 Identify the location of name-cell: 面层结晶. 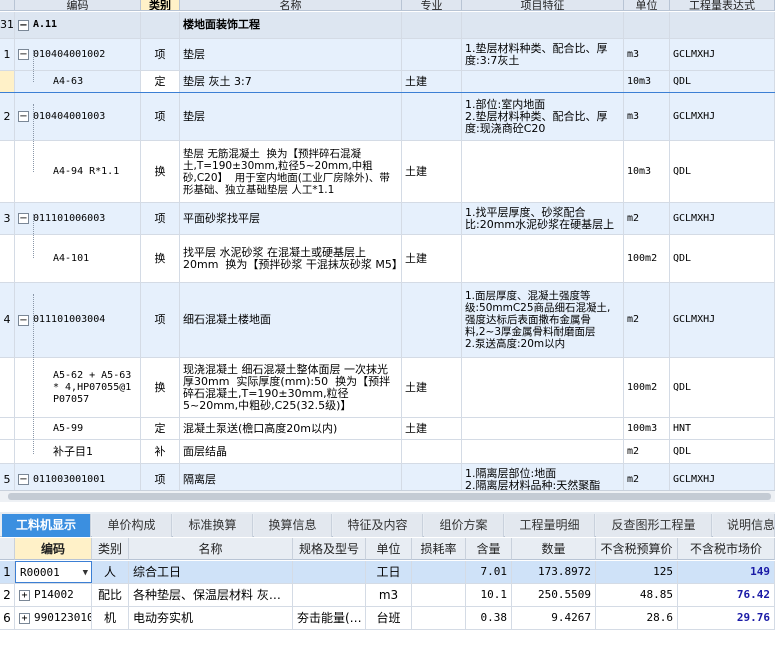
(291, 451).